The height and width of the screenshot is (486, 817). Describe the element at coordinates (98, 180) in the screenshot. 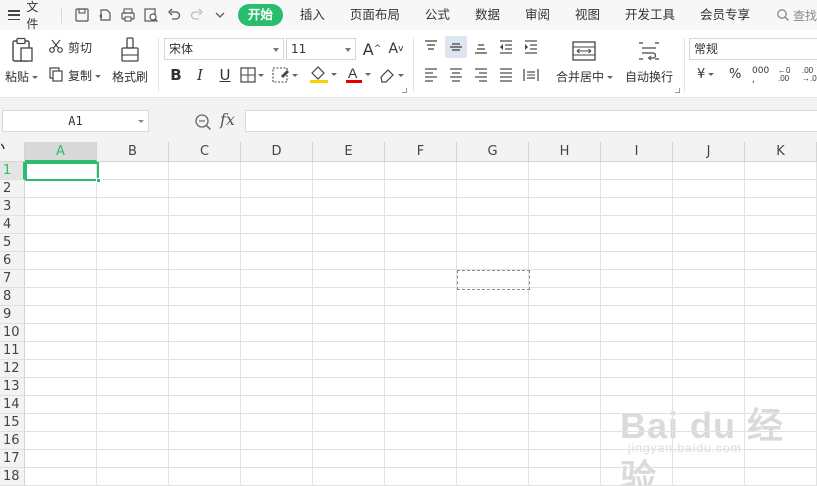

I see `fill-handle` at that location.